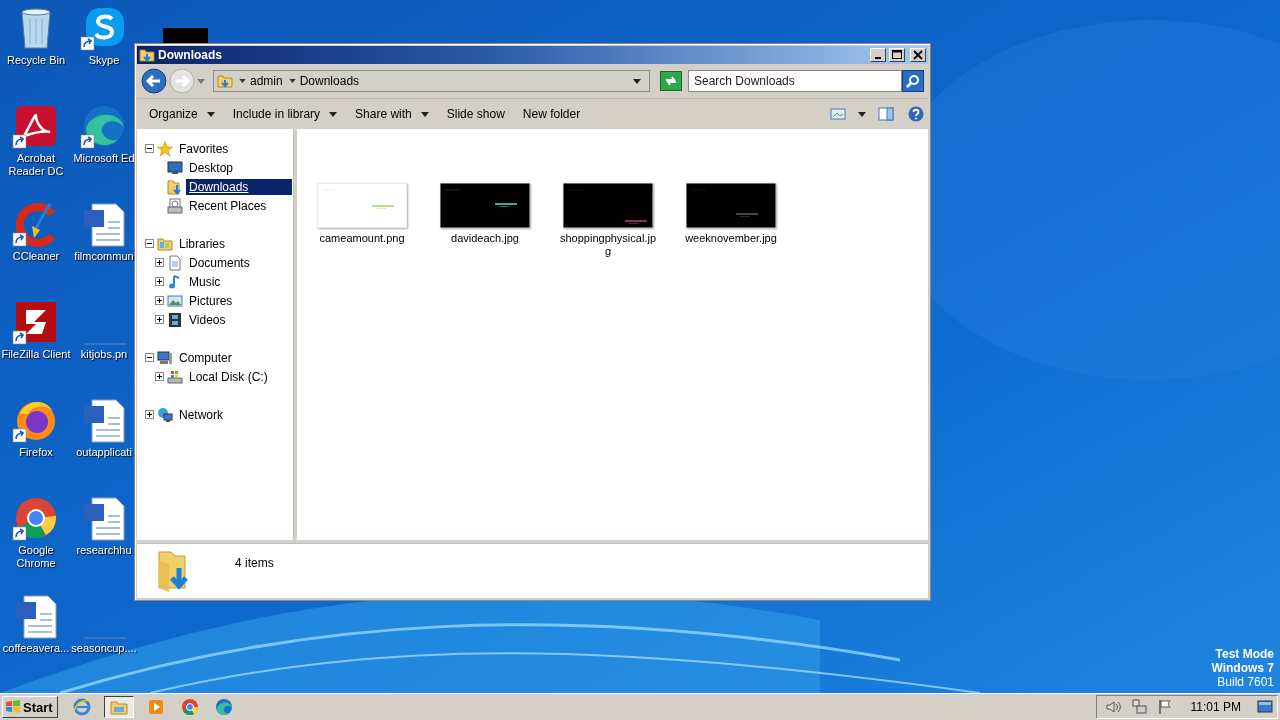 Image resolution: width=1280 pixels, height=720 pixels. Describe the element at coordinates (104, 158) in the screenshot. I see `icon-label: Microsoft Ed` at that location.